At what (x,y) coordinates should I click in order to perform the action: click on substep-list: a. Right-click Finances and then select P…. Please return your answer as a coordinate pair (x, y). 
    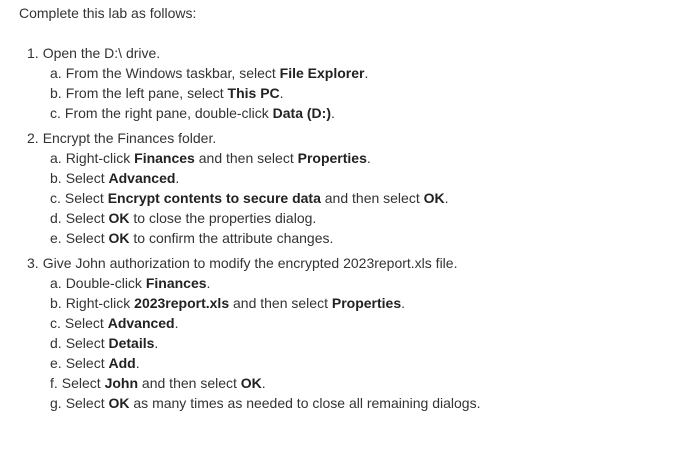
    Looking at the image, I should click on (253, 198).